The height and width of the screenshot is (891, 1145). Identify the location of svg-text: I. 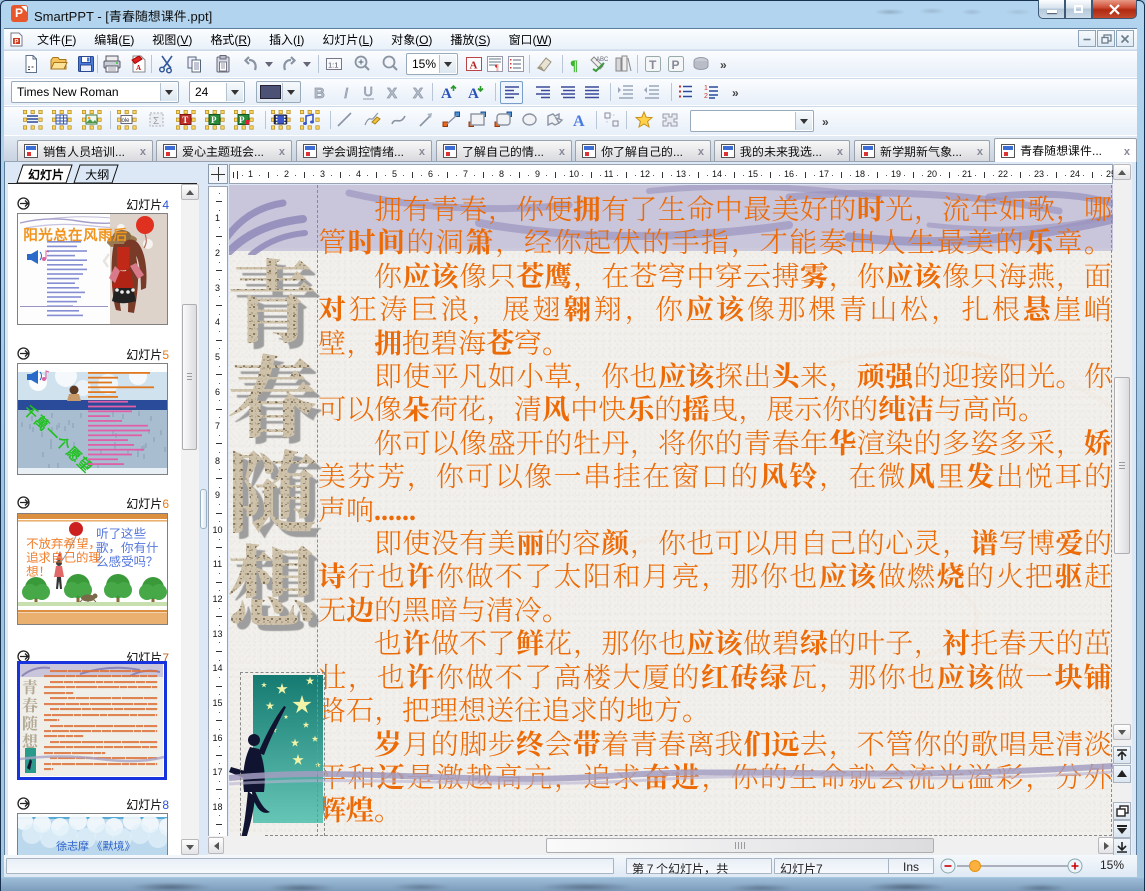
(346, 93).